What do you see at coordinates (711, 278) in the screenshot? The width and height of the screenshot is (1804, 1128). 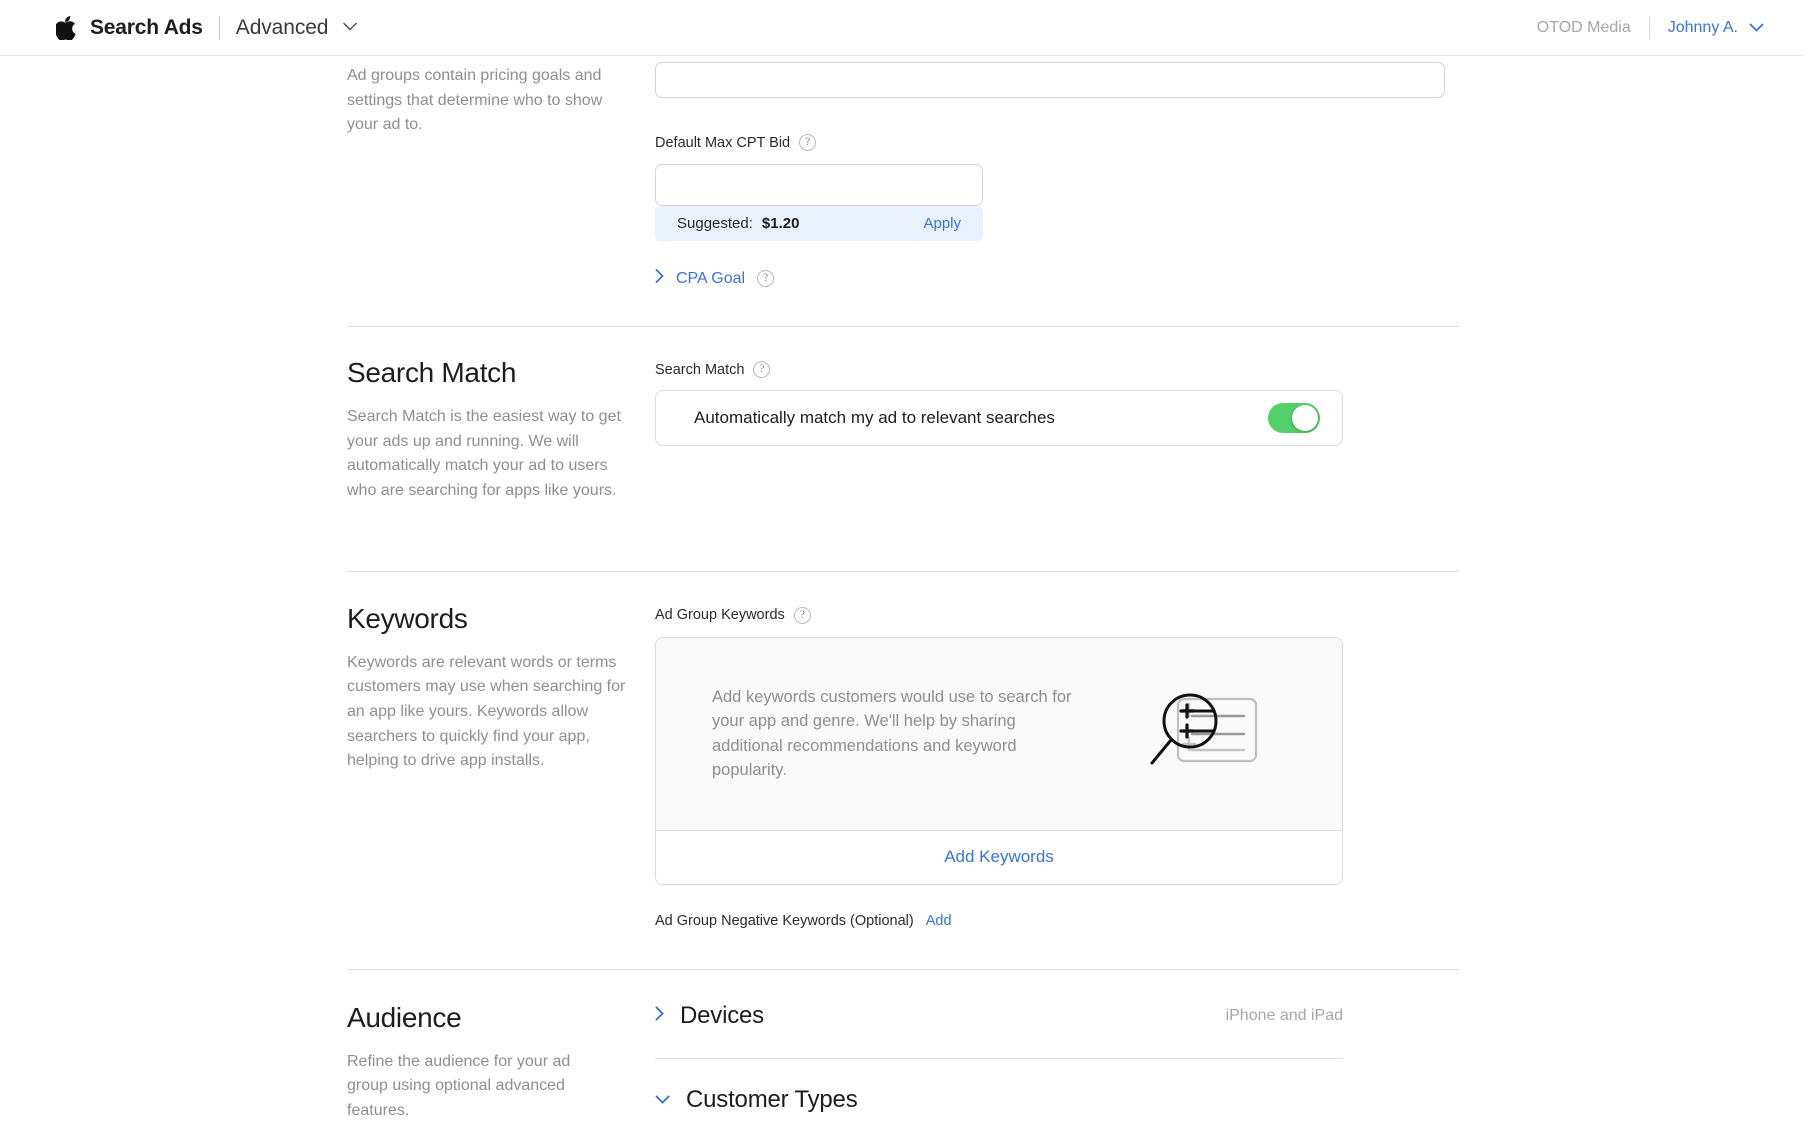 I see `cpa-goal-label: CPA Goal` at bounding box center [711, 278].